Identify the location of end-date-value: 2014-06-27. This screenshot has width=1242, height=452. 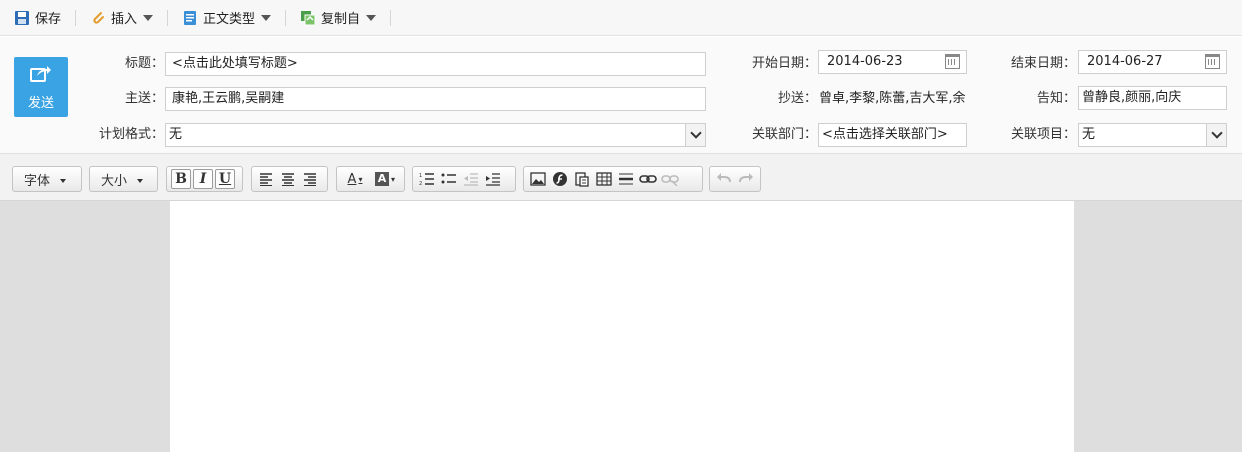
(1125, 61).